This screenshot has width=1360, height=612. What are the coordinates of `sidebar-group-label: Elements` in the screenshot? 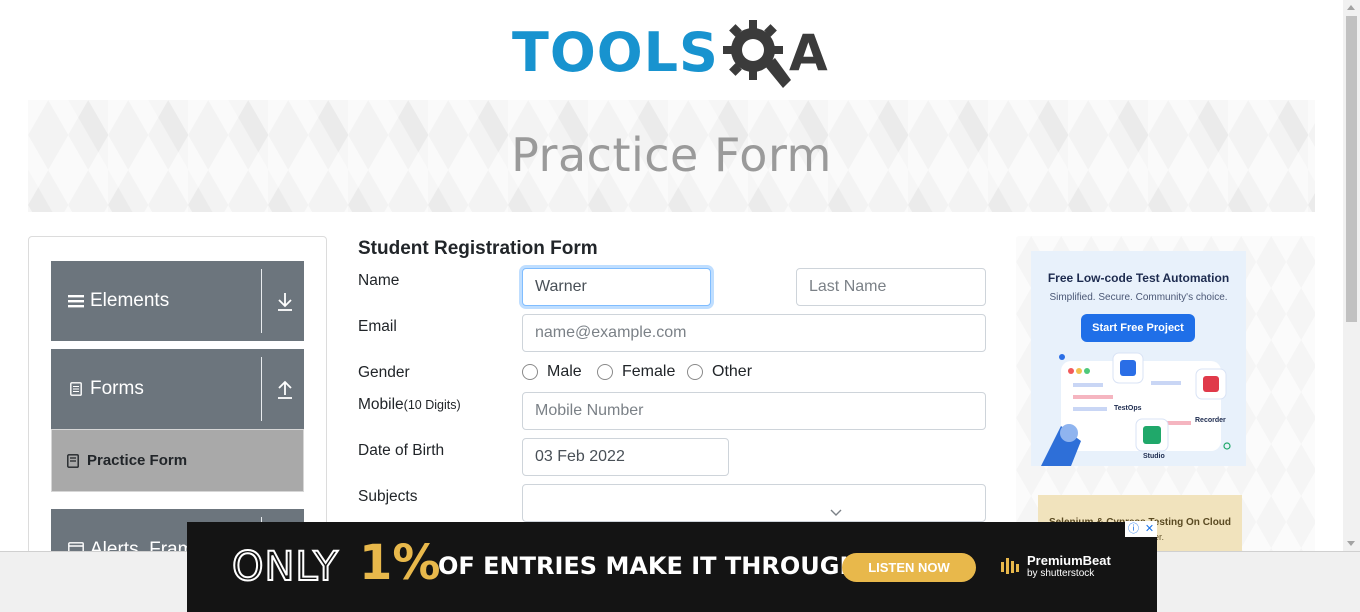 It's located at (130, 300).